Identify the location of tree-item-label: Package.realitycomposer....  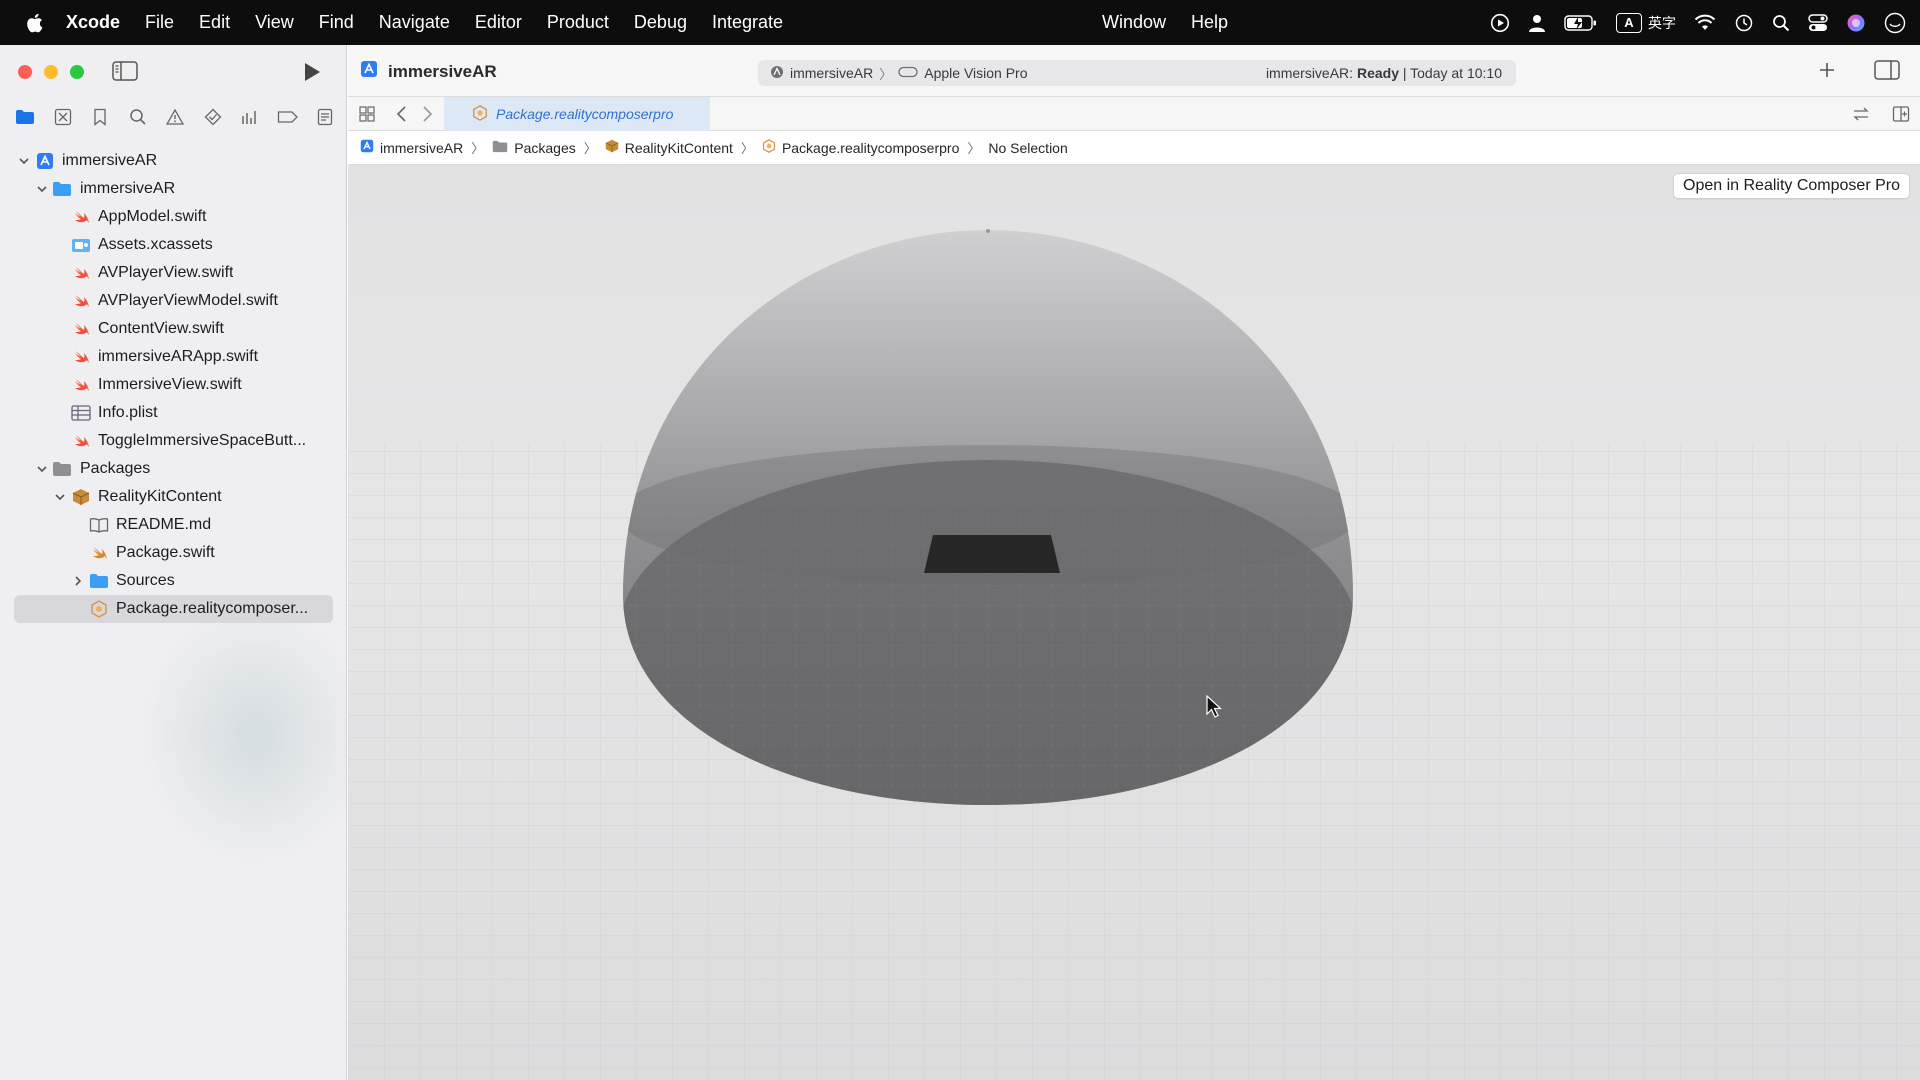
(212, 608).